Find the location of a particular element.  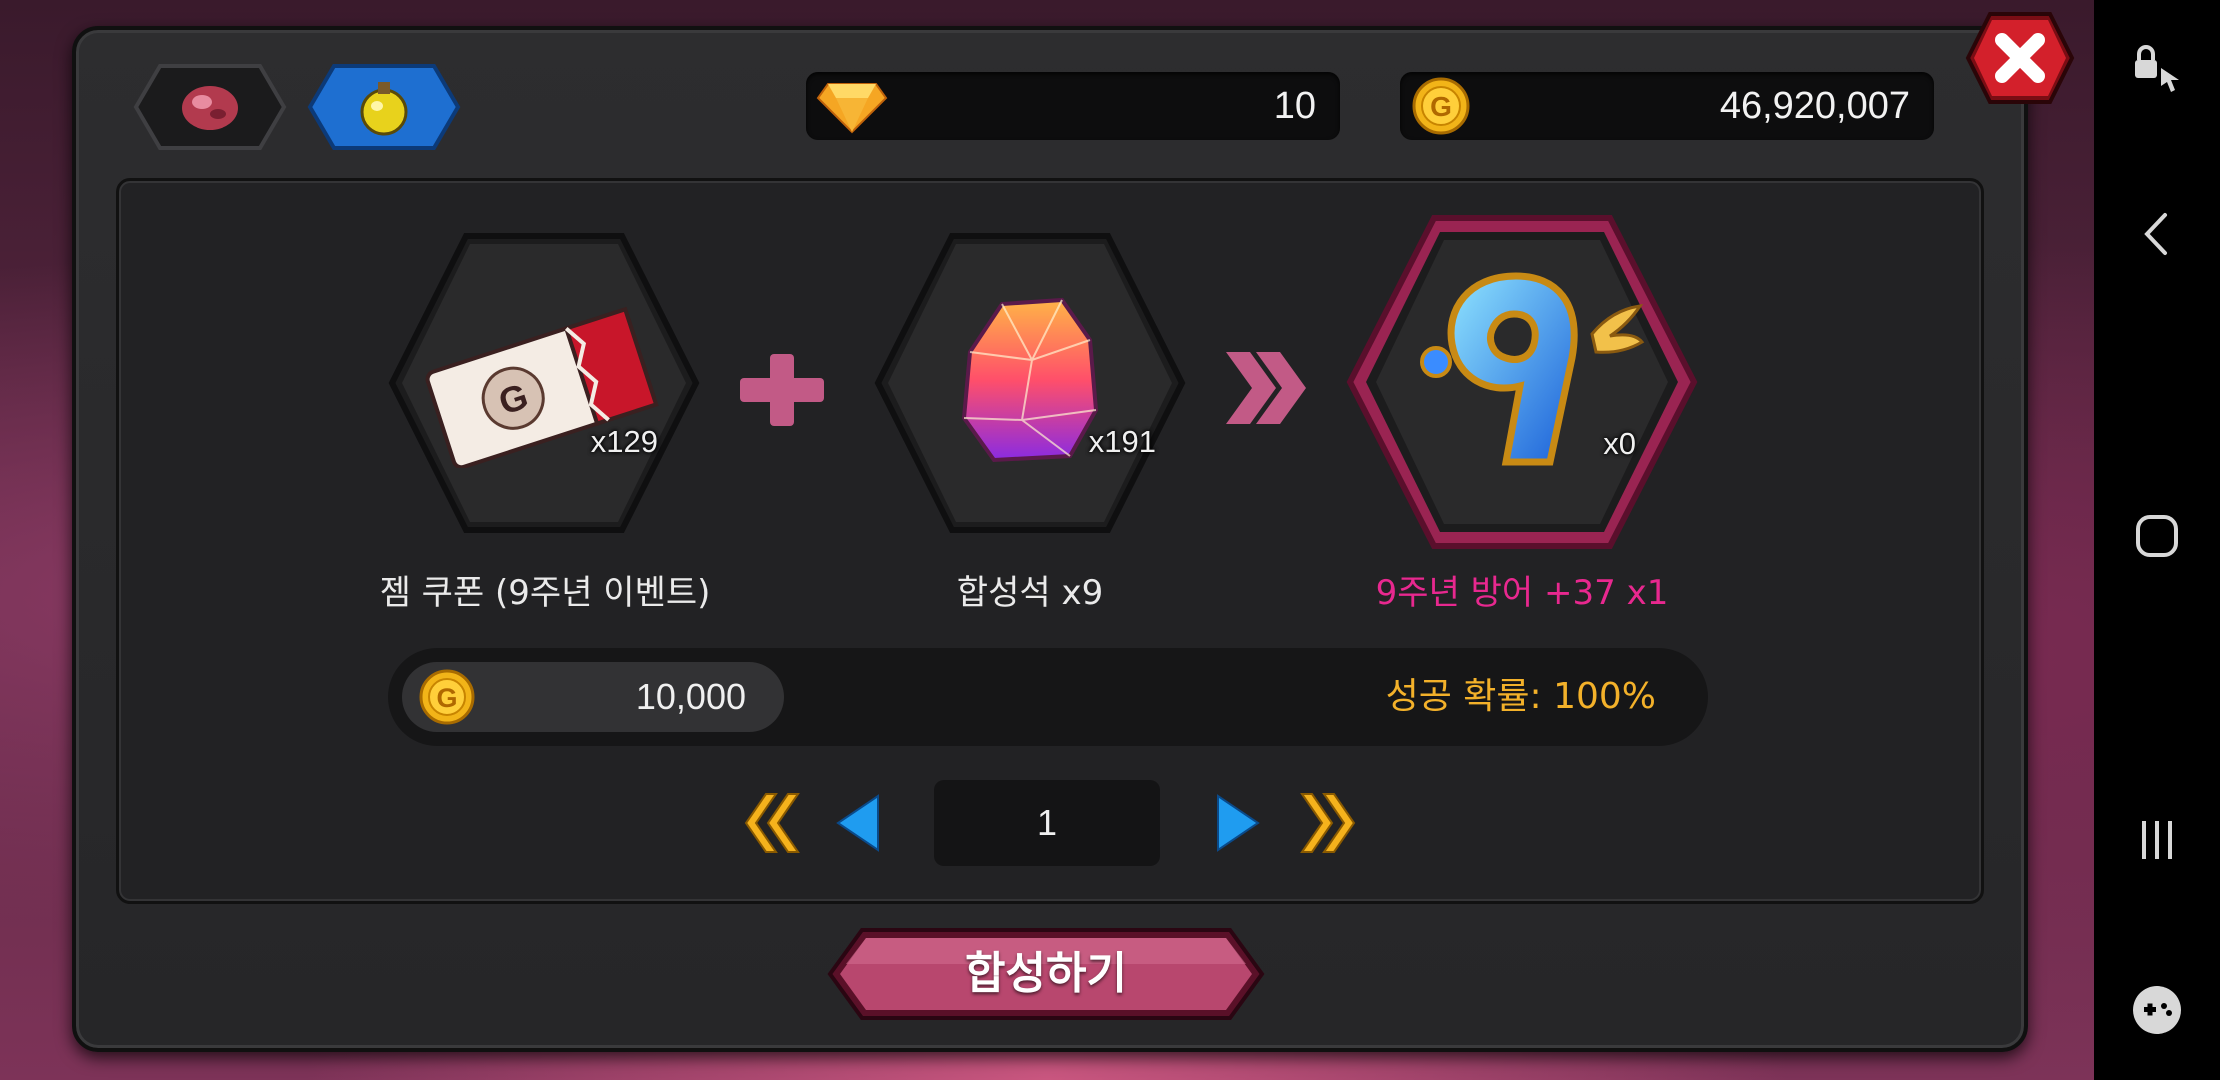

home-icon is located at coordinates (2157, 536).